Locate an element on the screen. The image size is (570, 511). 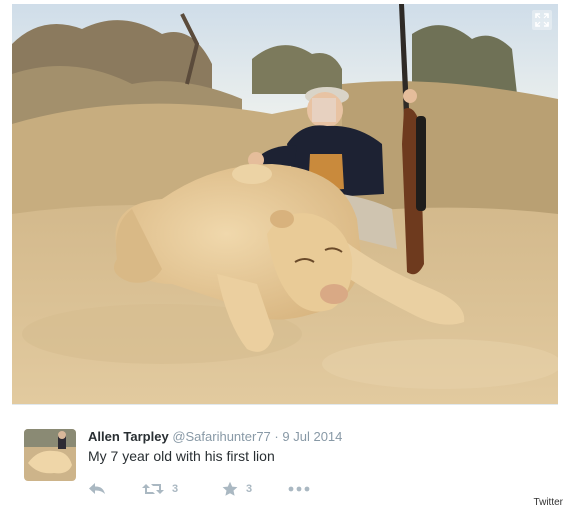
tweet-text: My 7 year old with his first lion is located at coordinates (181, 456).